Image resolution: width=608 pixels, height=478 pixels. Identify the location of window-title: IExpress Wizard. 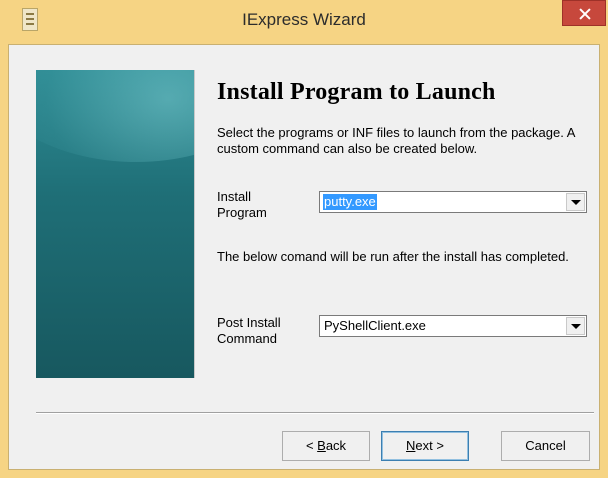
(304, 19).